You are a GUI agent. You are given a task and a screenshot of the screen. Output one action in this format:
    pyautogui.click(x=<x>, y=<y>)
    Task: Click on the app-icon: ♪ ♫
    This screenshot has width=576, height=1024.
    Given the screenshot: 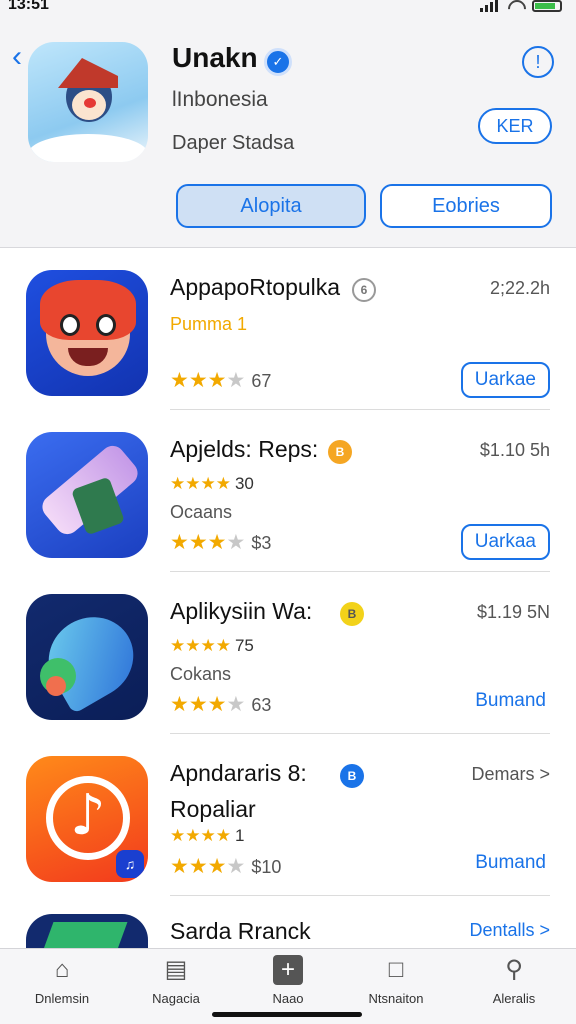 What is the action you would take?
    pyautogui.click(x=87, y=819)
    